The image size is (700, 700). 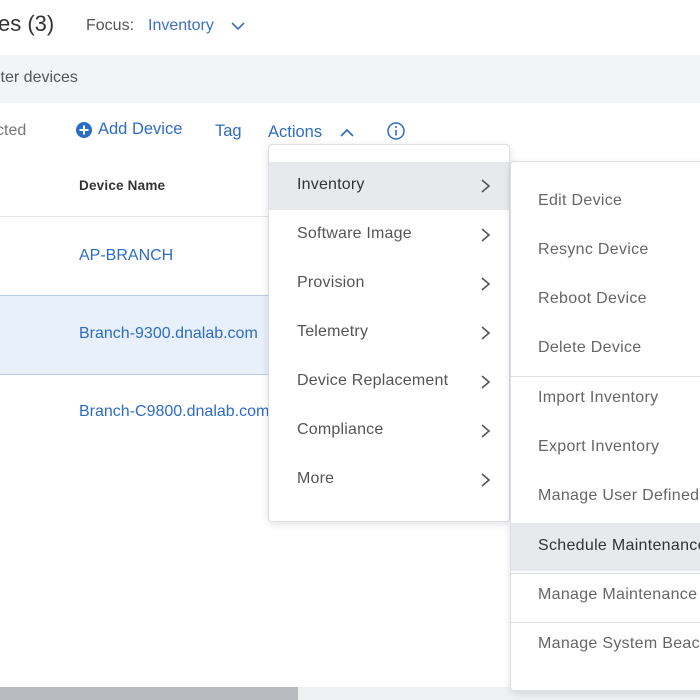 What do you see at coordinates (389, 284) in the screenshot?
I see `menu-item-provision: Provision` at bounding box center [389, 284].